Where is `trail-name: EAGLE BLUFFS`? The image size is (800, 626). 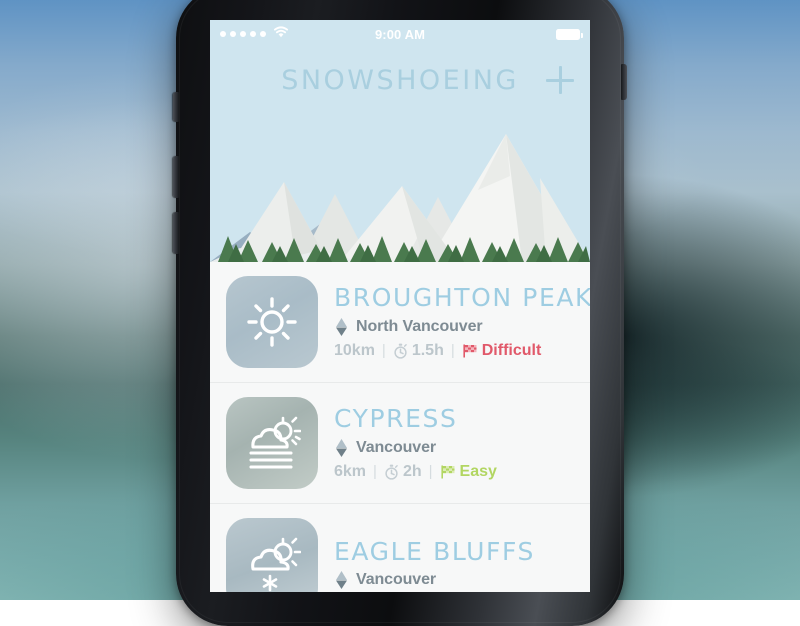
trail-name: EAGLE BLUFFS is located at coordinates (462, 552).